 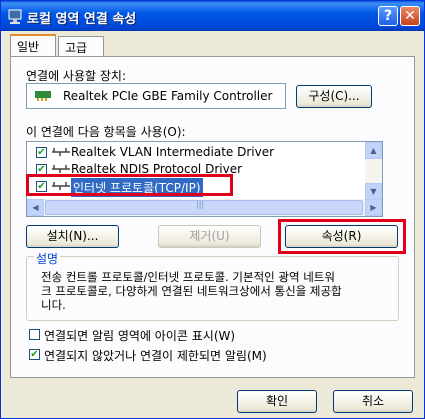 I want to click on horizontal-scrollbar: ◀ ||| ▶, so click(x=204, y=207).